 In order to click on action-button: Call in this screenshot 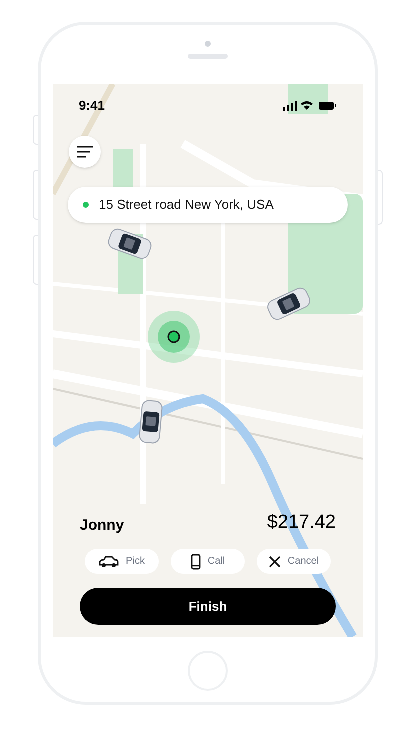, I will do `click(208, 561)`.